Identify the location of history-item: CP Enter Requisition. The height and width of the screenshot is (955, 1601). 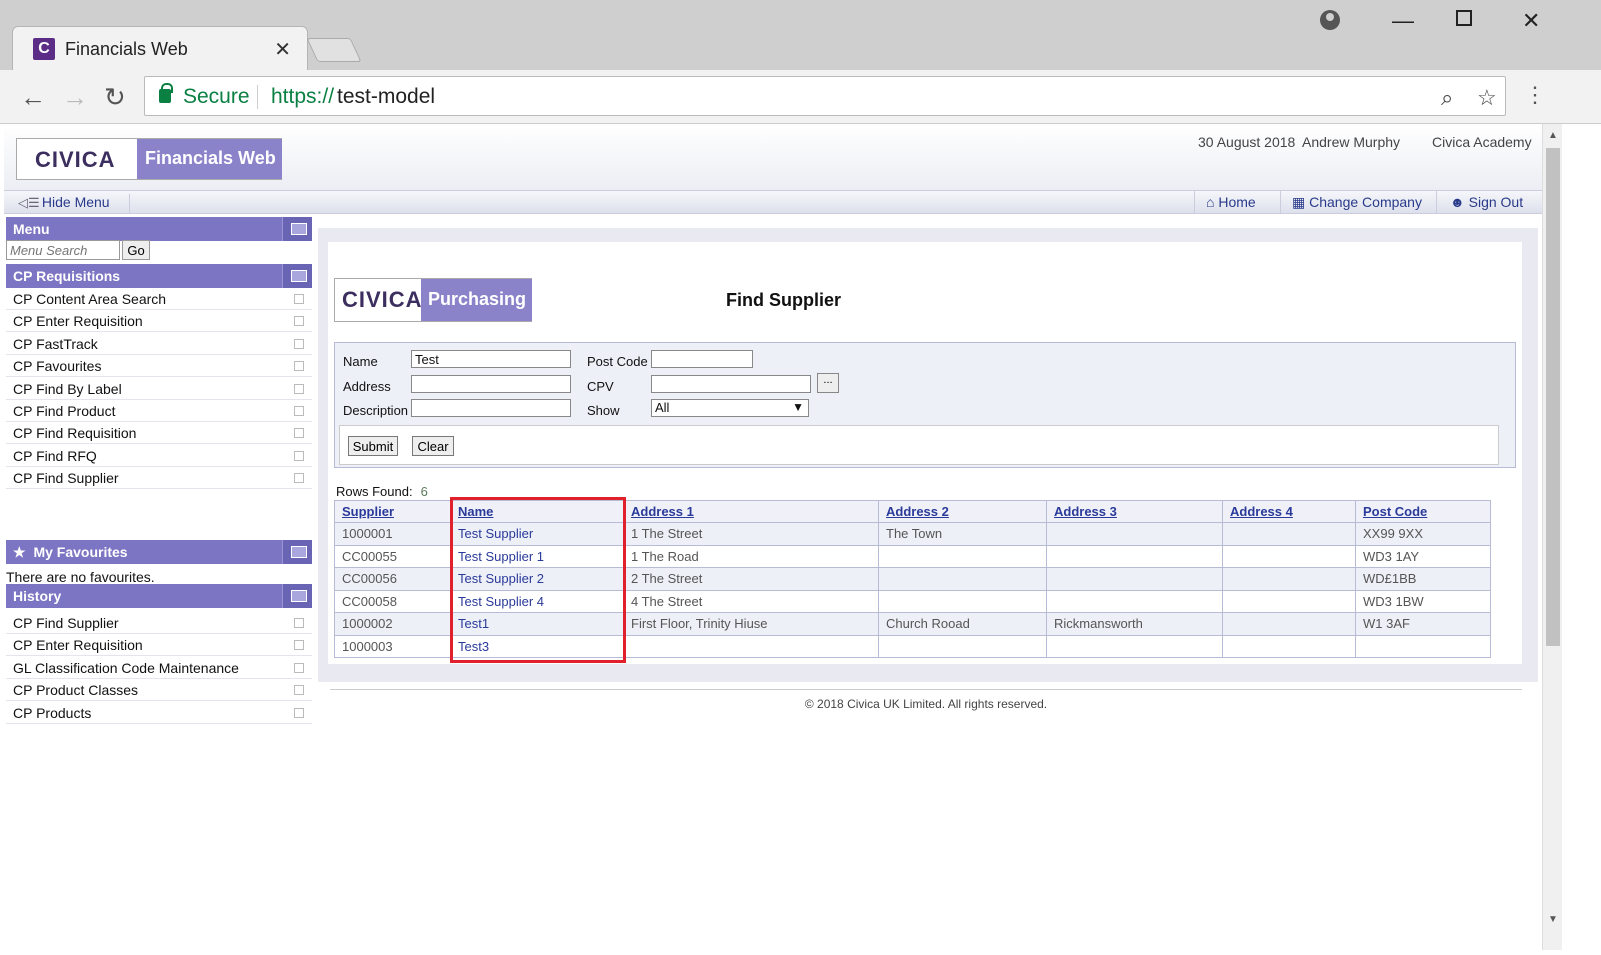
(159, 645).